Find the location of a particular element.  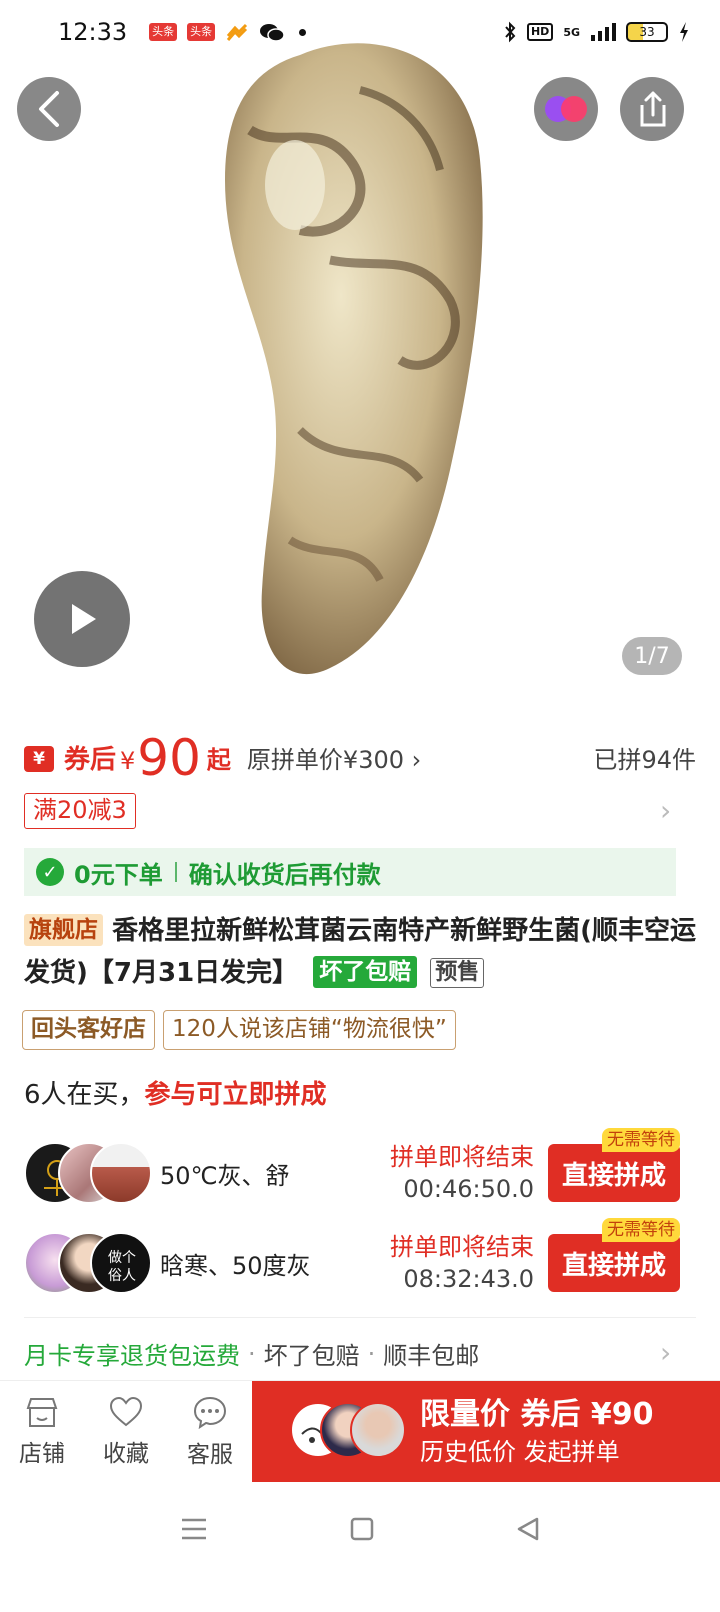

guarantee-text-primary: 0元下单 is located at coordinates (118, 874).